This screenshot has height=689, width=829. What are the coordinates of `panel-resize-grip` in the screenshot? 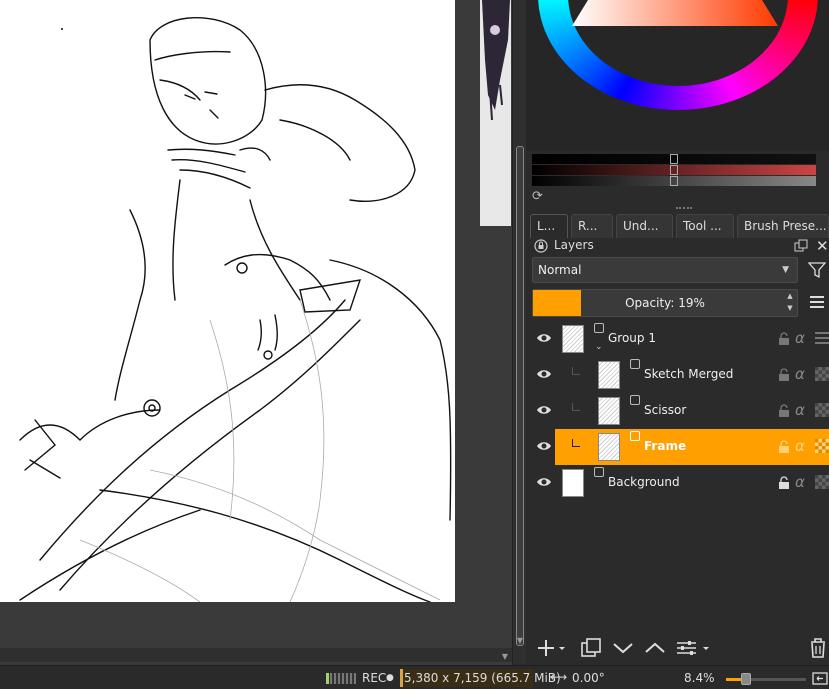 It's located at (684, 208).